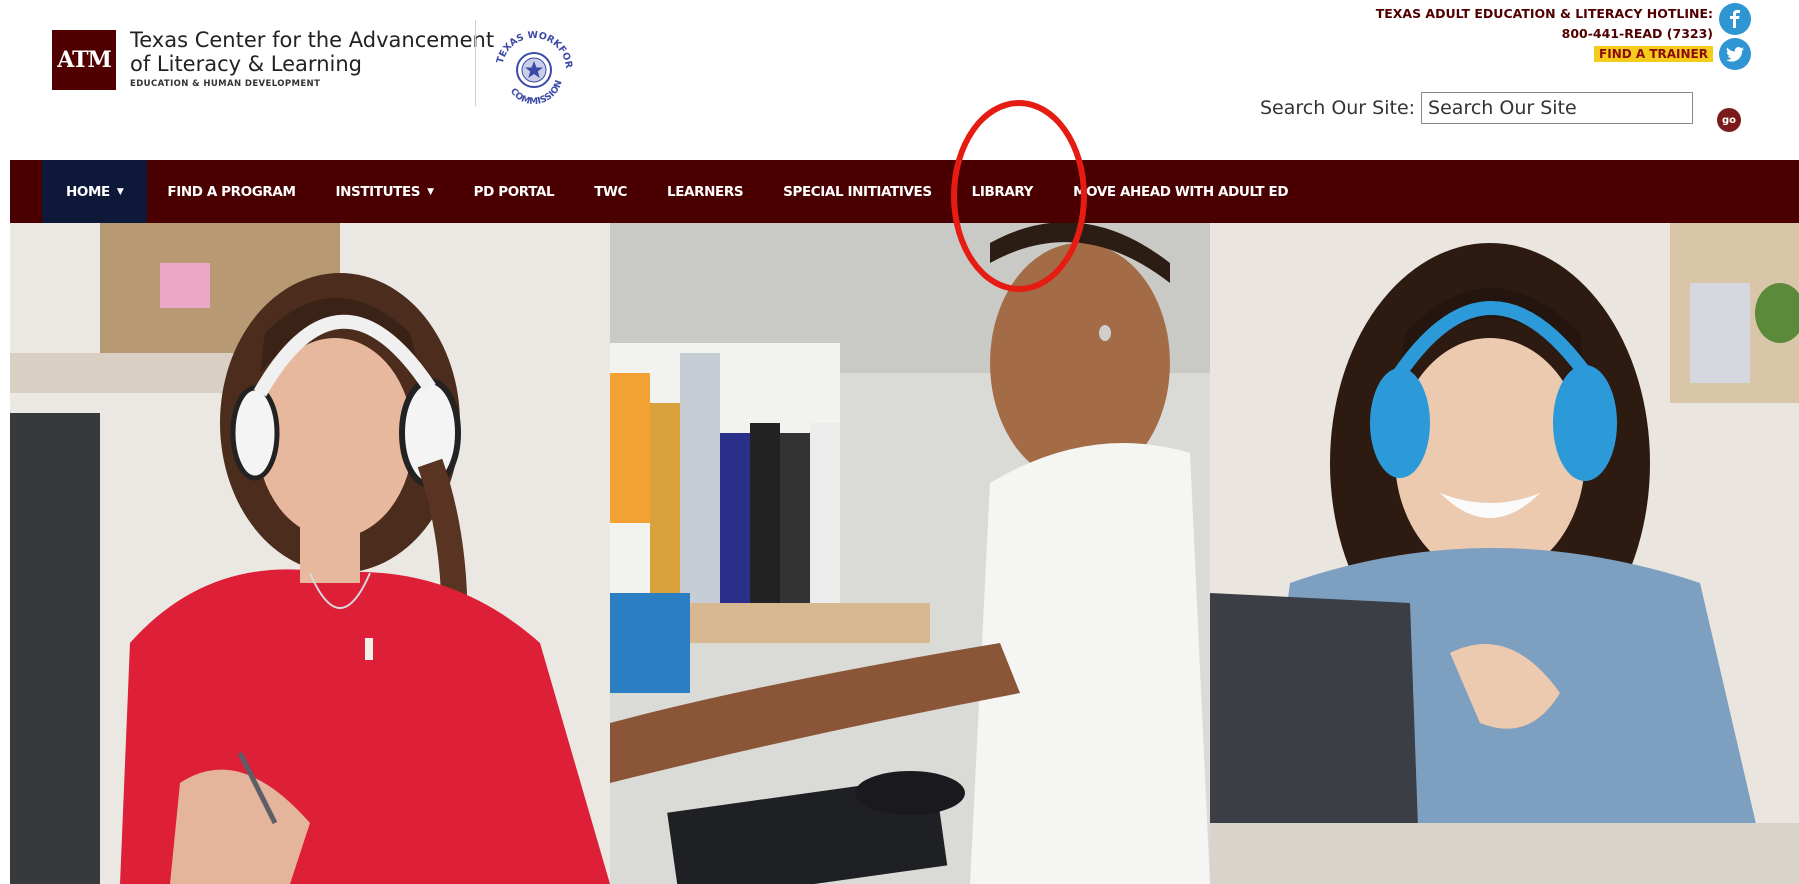 This screenshot has width=1799, height=884. I want to click on twc-seal-logo: TEXAS WORKFORCE COMMISSION, so click(534, 64).